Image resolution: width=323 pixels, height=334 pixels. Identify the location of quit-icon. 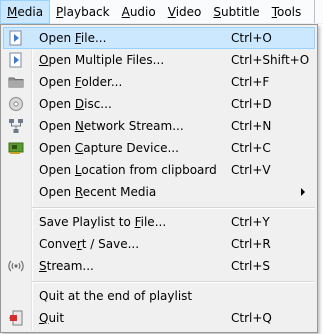
(16, 318).